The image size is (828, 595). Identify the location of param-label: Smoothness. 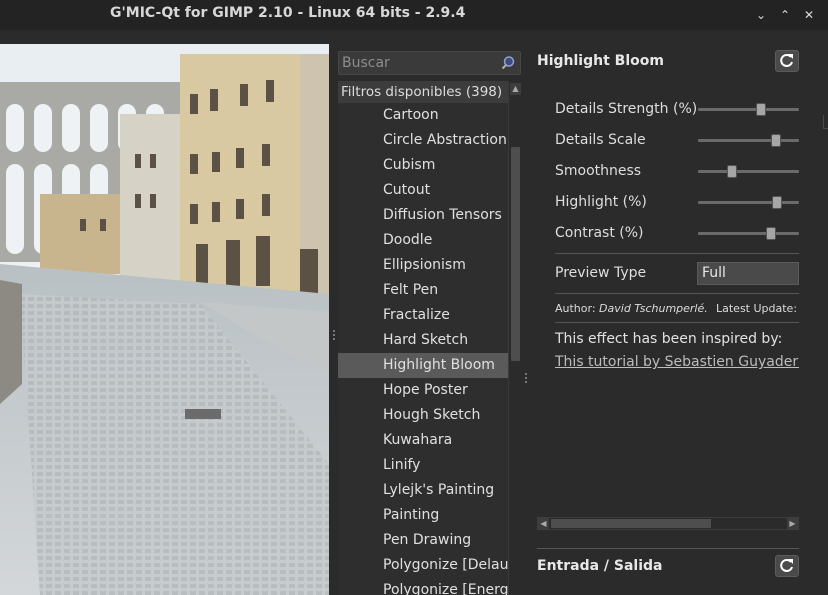
(598, 171).